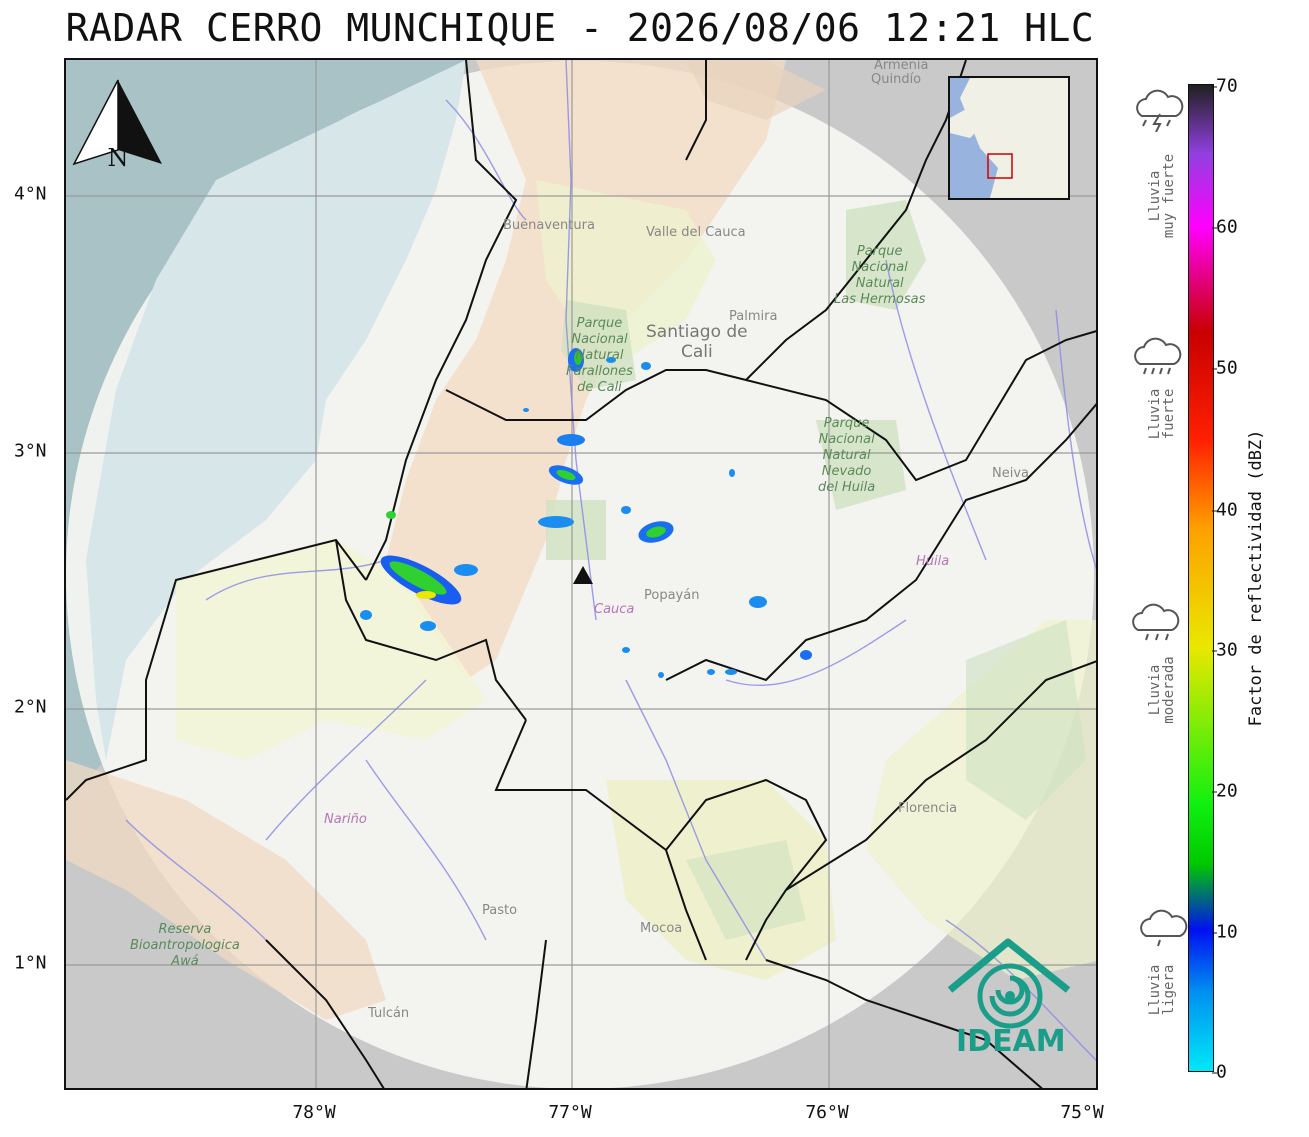 The width and height of the screenshot is (1309, 1137). Describe the element at coordinates (1225, 510) in the screenshot. I see `colorbar-tick: 40` at that location.